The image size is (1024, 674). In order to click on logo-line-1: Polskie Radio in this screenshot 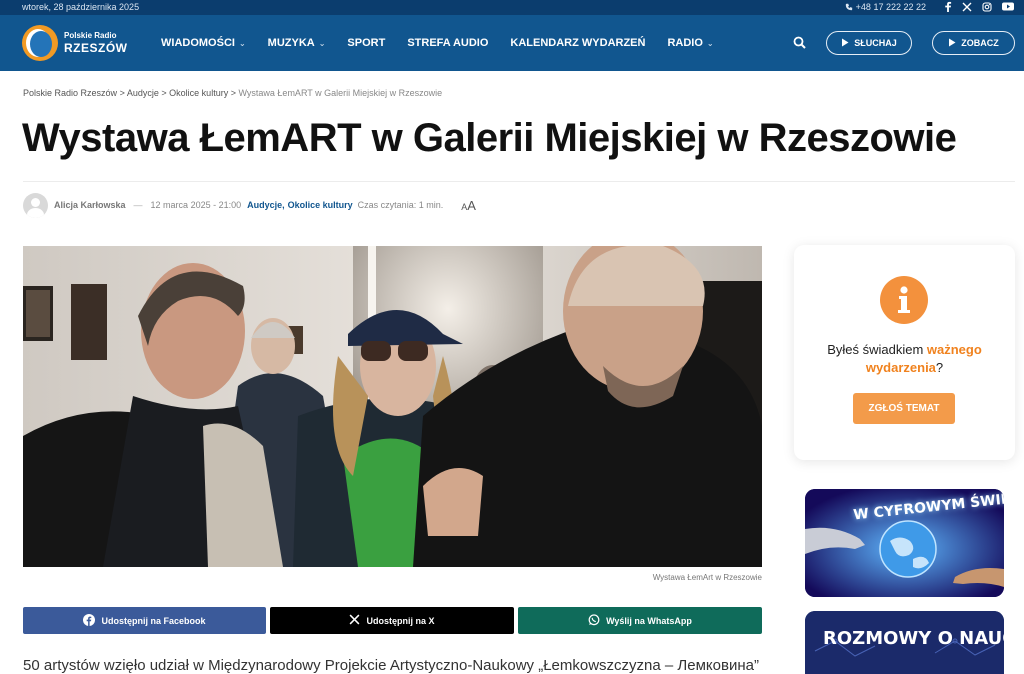, I will do `click(90, 35)`.